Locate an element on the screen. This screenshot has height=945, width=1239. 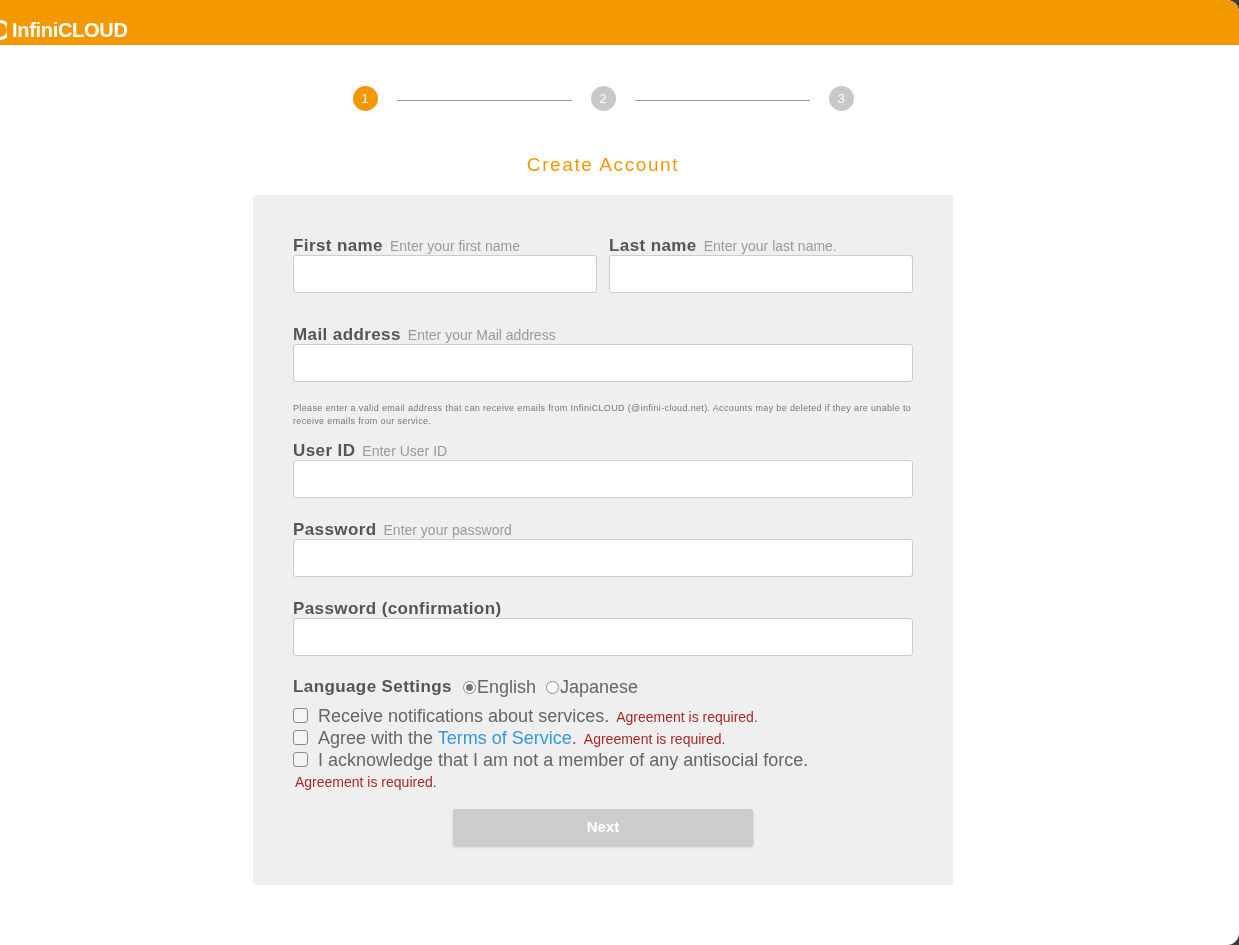
field-label: Last name is located at coordinates (653, 245).